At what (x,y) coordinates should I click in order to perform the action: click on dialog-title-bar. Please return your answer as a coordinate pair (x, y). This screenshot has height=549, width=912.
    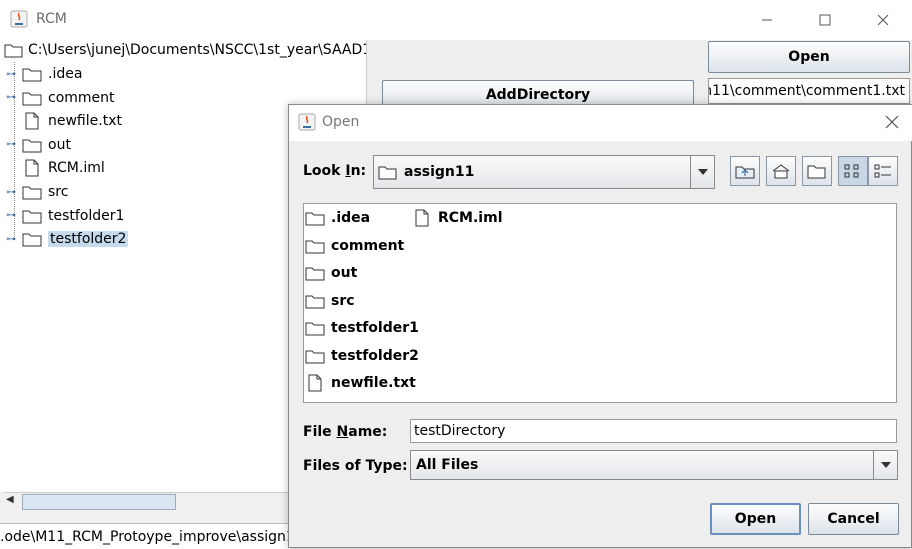
    Looking at the image, I should click on (600, 123).